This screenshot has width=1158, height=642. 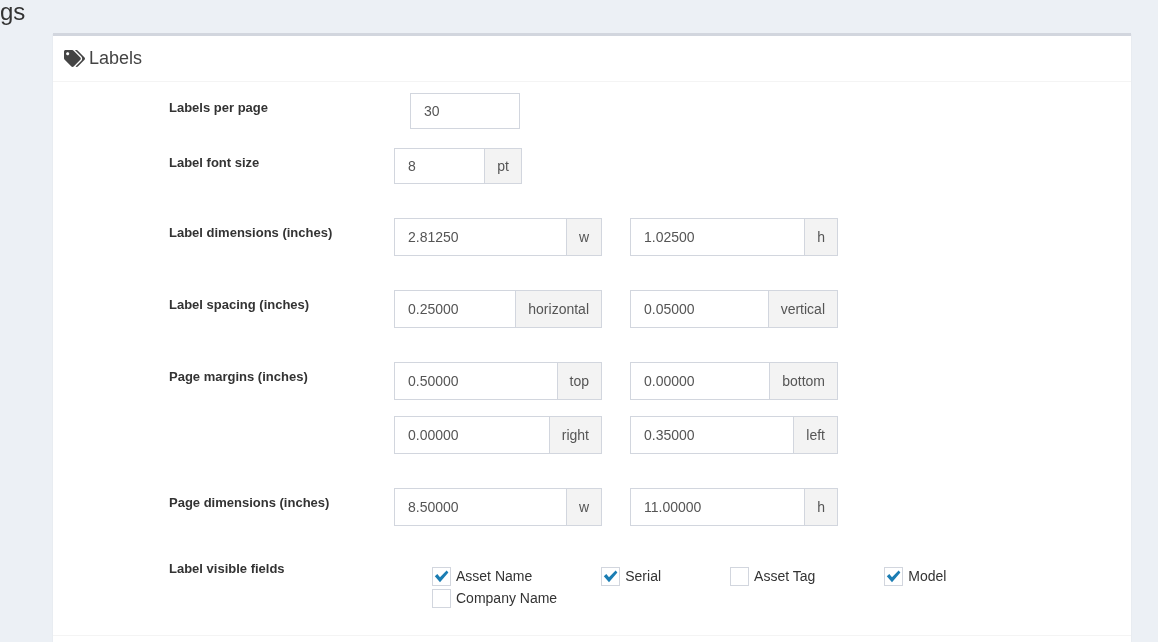 I want to click on input-field: 0.05000, so click(x=699, y=309).